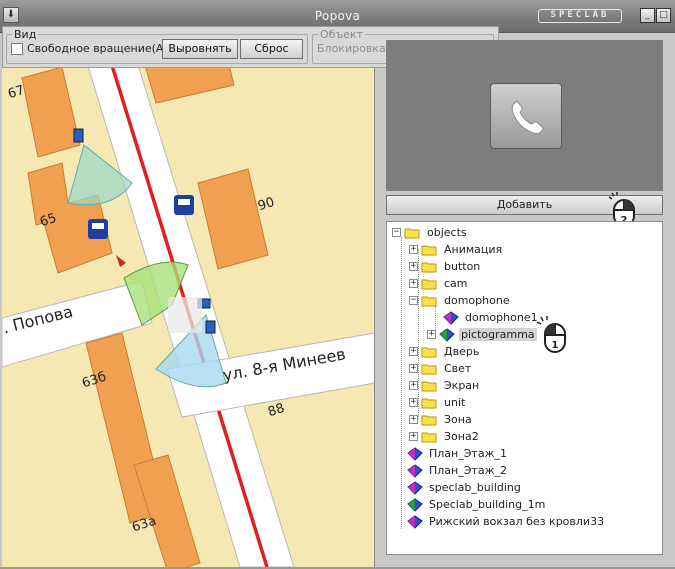 This screenshot has height=569, width=675. What do you see at coordinates (458, 453) in the screenshot?
I see `tree-node-plan-floor-1: План_Этаж_1` at bounding box center [458, 453].